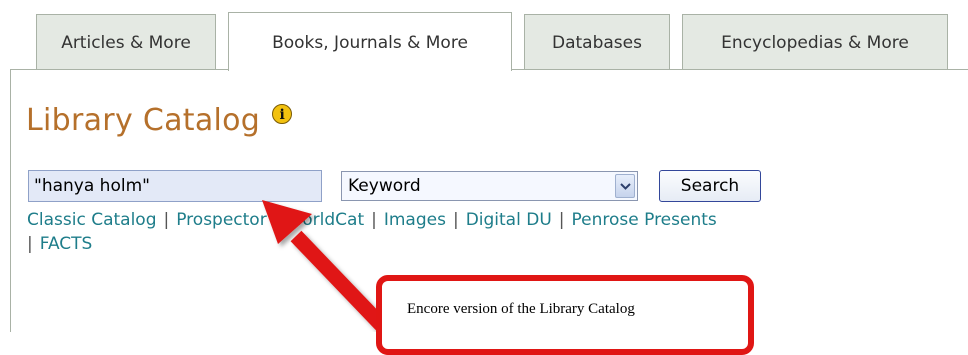  What do you see at coordinates (710, 186) in the screenshot?
I see `search-button: Search` at bounding box center [710, 186].